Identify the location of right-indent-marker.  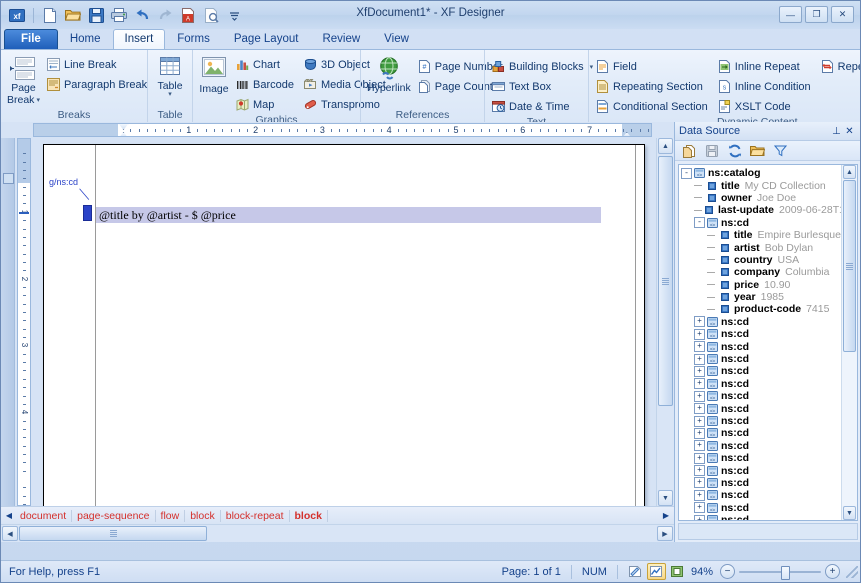
(627, 134).